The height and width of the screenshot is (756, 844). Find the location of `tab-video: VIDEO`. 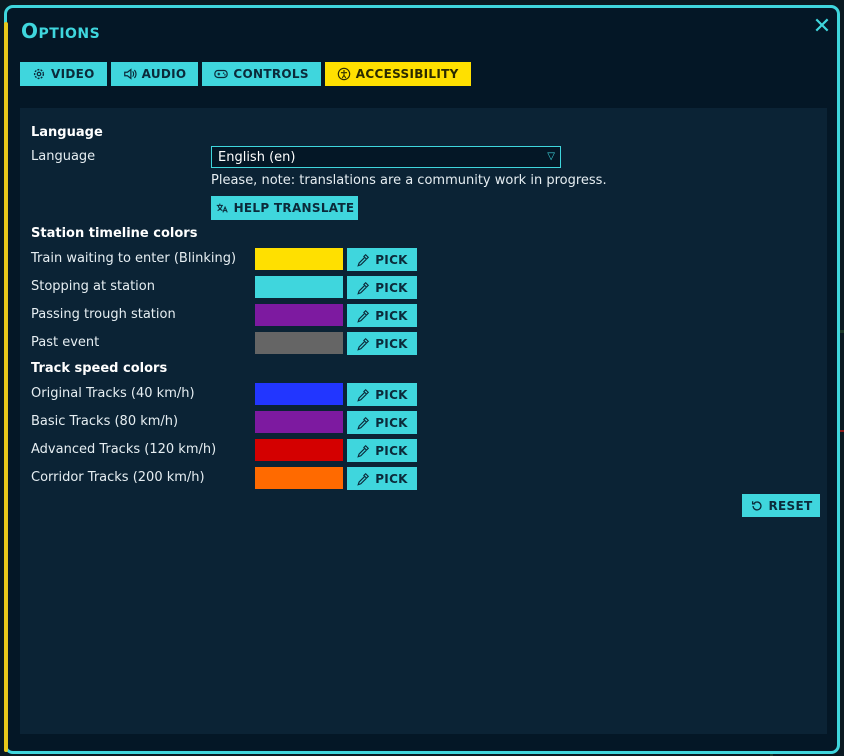

tab-video: VIDEO is located at coordinates (63, 74).